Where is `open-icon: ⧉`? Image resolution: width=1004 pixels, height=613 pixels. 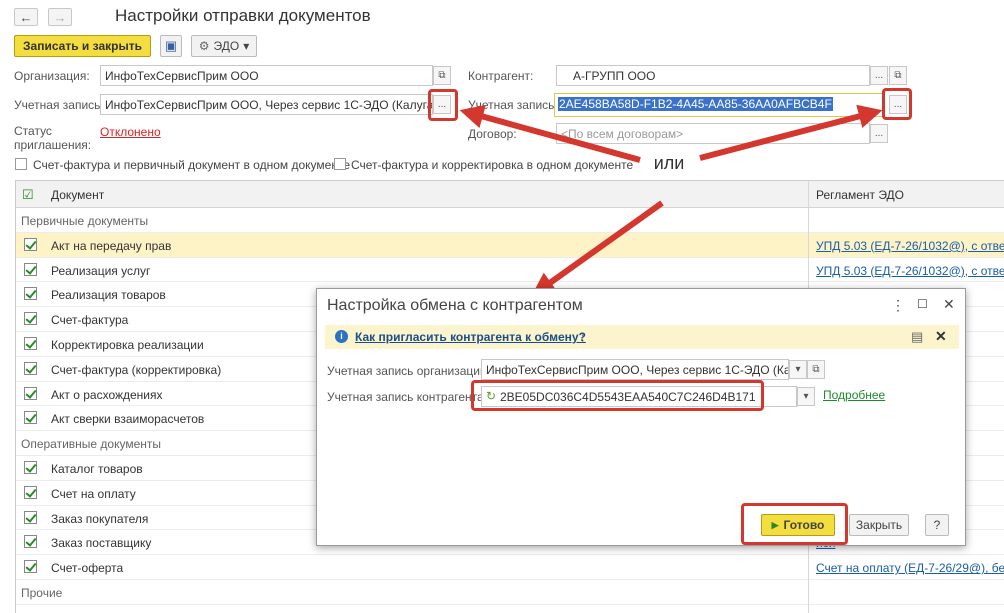
open-icon: ⧉ is located at coordinates (816, 369).